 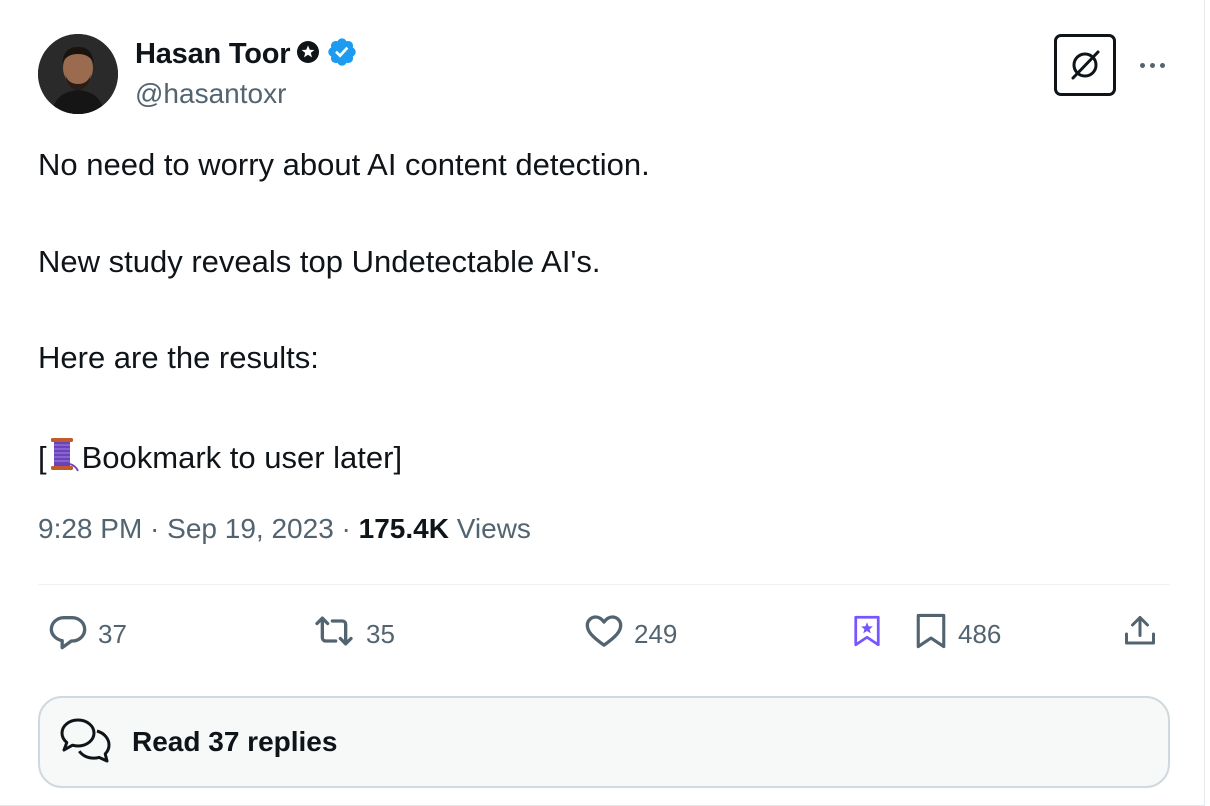 What do you see at coordinates (235, 741) in the screenshot?
I see `read-replies-label: Read 37 replies` at bounding box center [235, 741].